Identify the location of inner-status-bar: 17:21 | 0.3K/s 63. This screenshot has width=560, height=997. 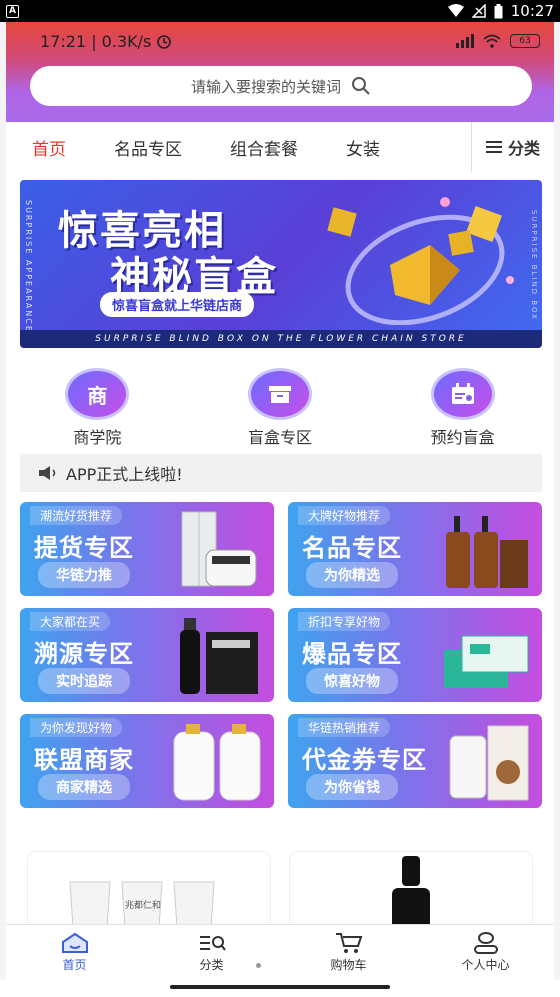
(280, 41).